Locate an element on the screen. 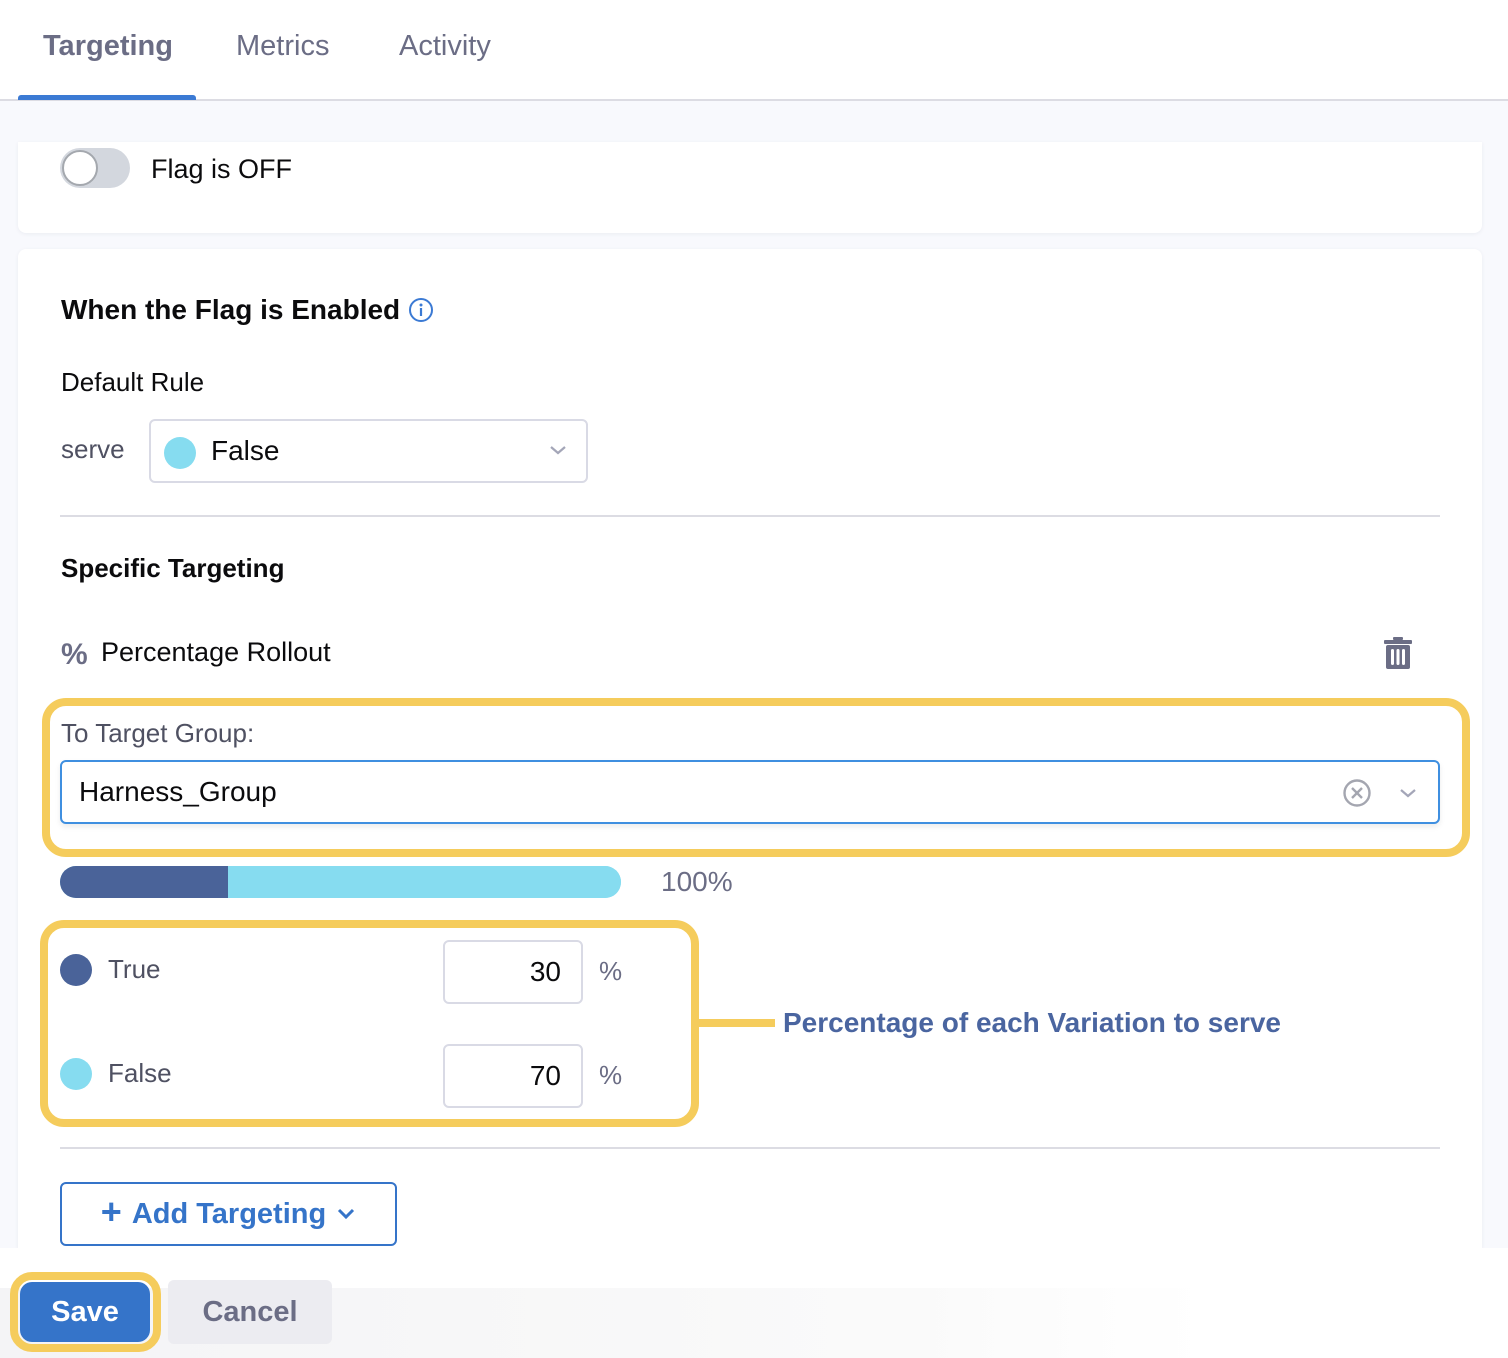 Image resolution: width=1508 pixels, height=1358 pixels. distribution-bar is located at coordinates (340, 882).